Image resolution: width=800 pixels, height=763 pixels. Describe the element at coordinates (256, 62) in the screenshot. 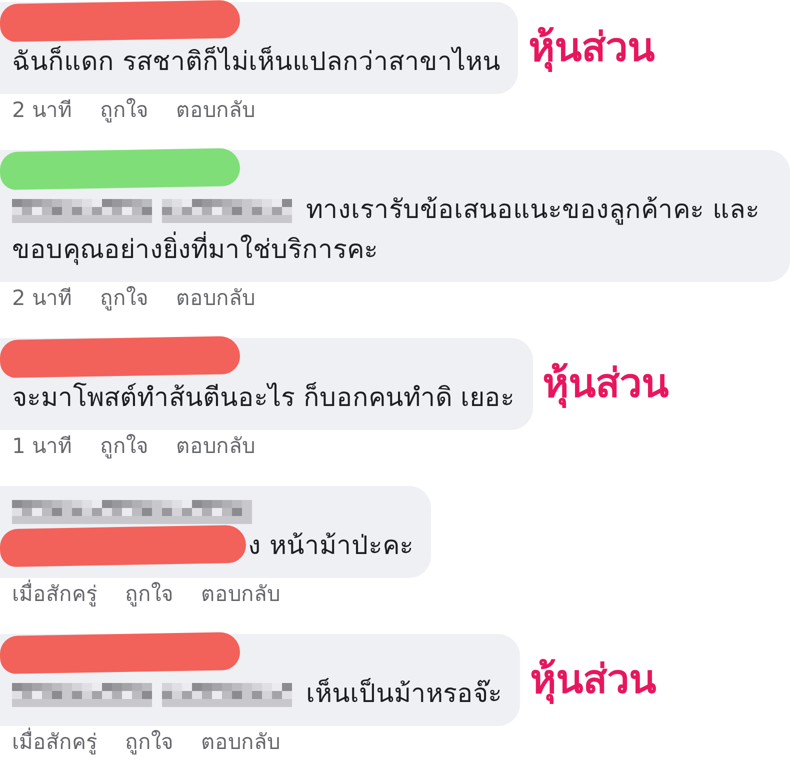

I see `comment-text: ฉันก็แดก รสชาติก็ไม่เห็นแปลกว่าสาขาไหน` at that location.